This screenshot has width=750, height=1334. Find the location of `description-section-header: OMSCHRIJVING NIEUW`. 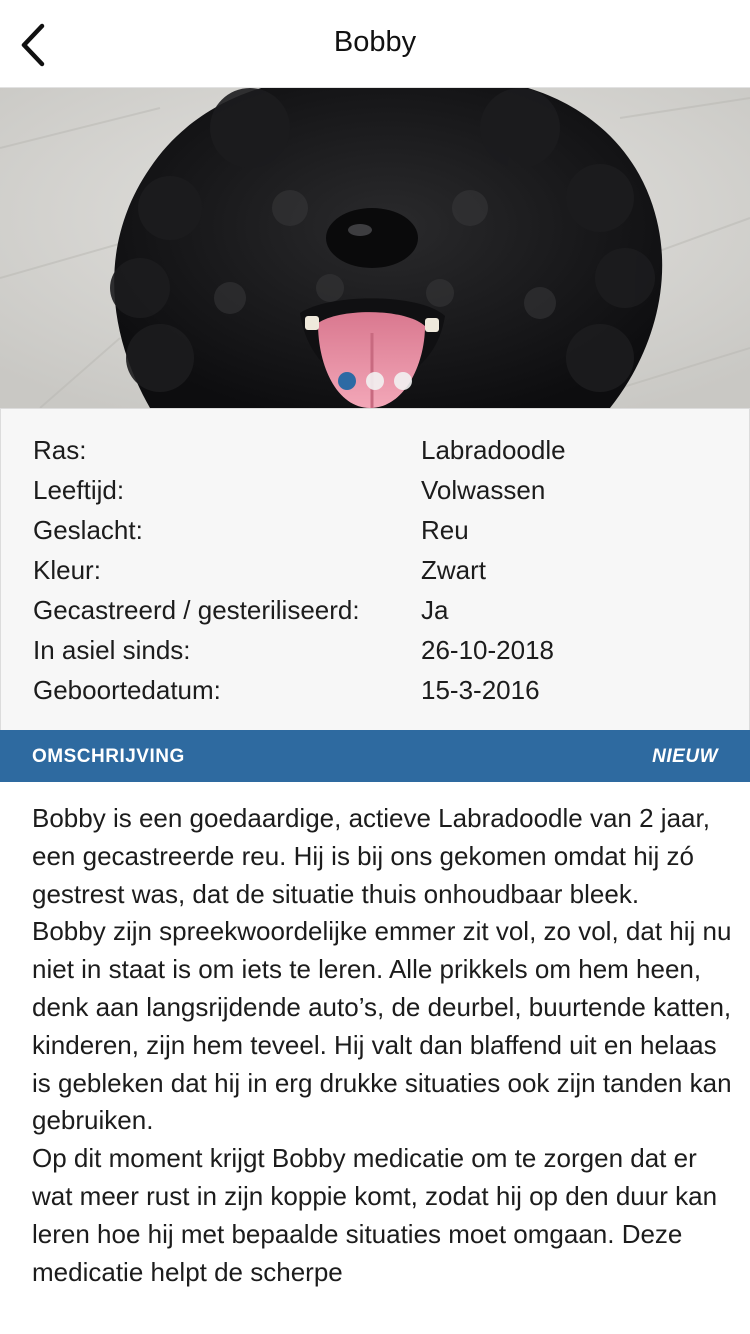

description-section-header: OMSCHRIJVING NIEUW is located at coordinates (375, 756).